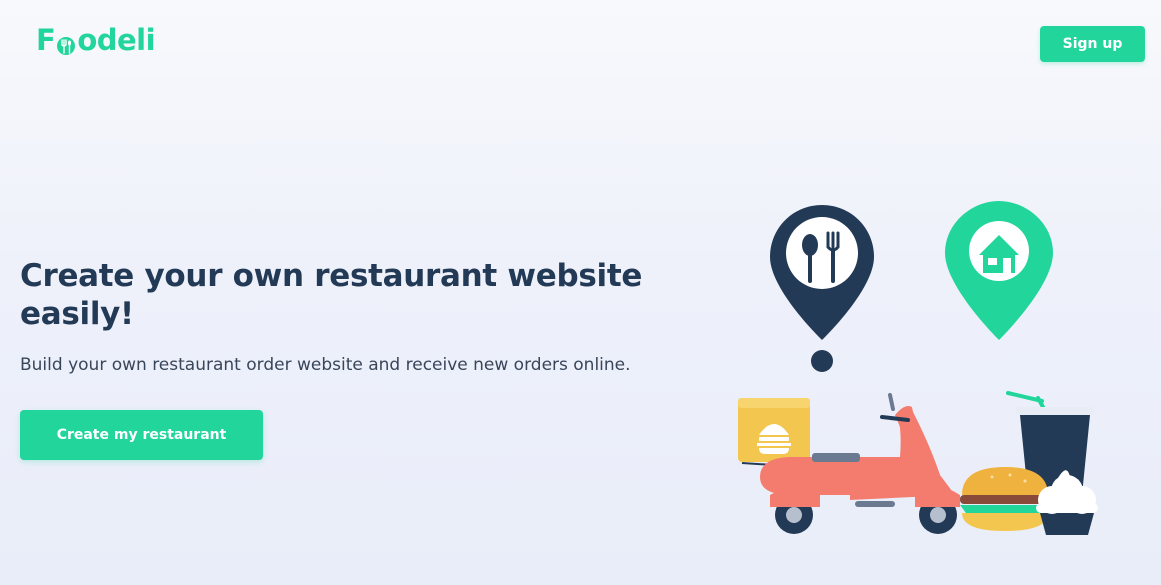 The image size is (1161, 585). Describe the element at coordinates (822, 288) in the screenshot. I see `restaurant-pin-icon` at that location.